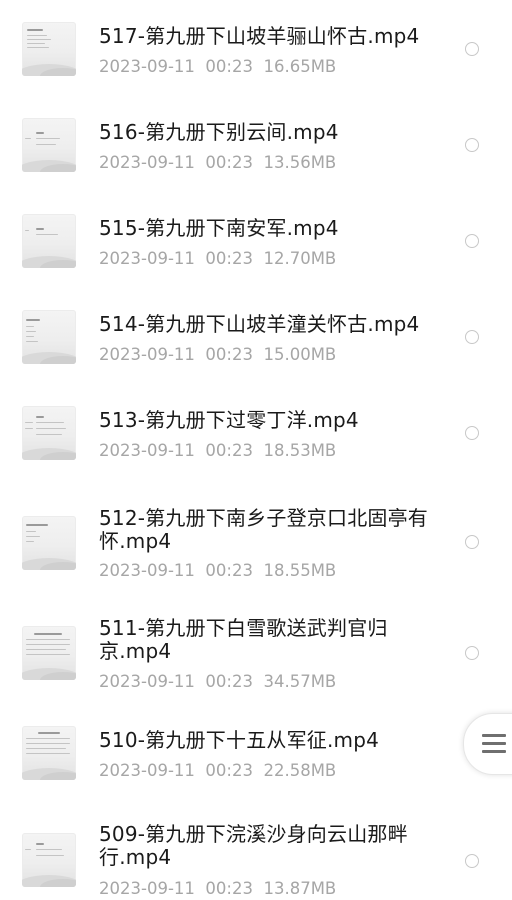 This screenshot has width=512, height=900. What do you see at coordinates (253, 845) in the screenshot?
I see `file-name: 509-第九册下浣溪沙身向云山那畔行.mp4` at bounding box center [253, 845].